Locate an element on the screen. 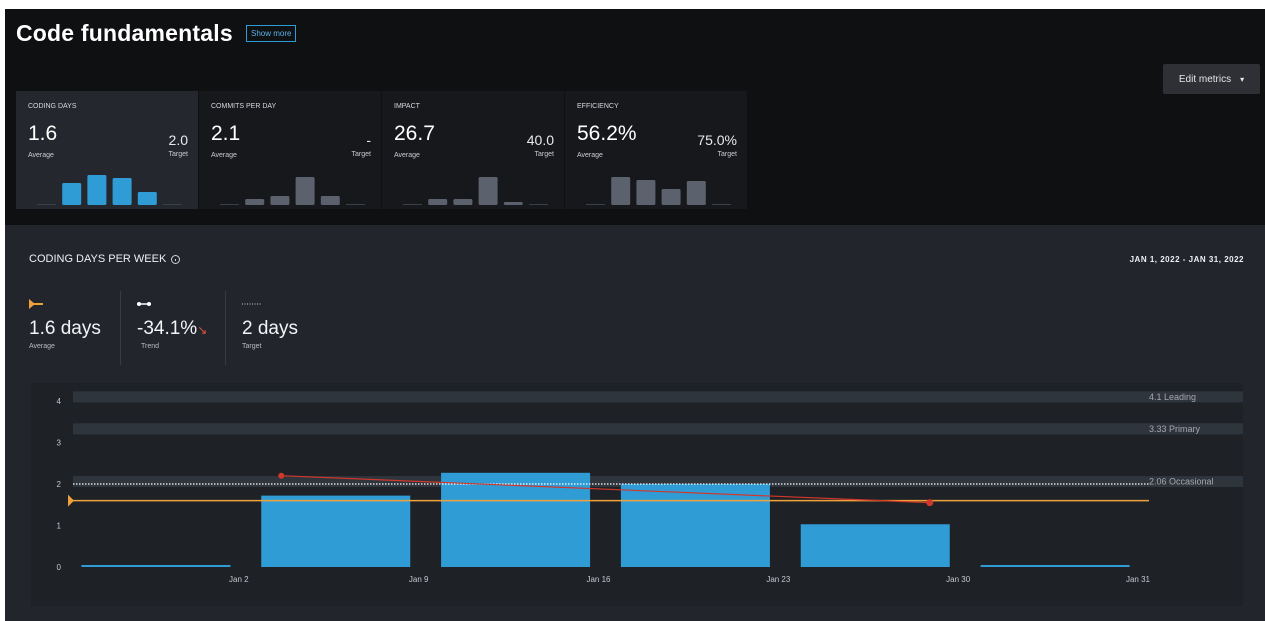 The image size is (1265, 621). y-tick-label: 4 is located at coordinates (59, 401).